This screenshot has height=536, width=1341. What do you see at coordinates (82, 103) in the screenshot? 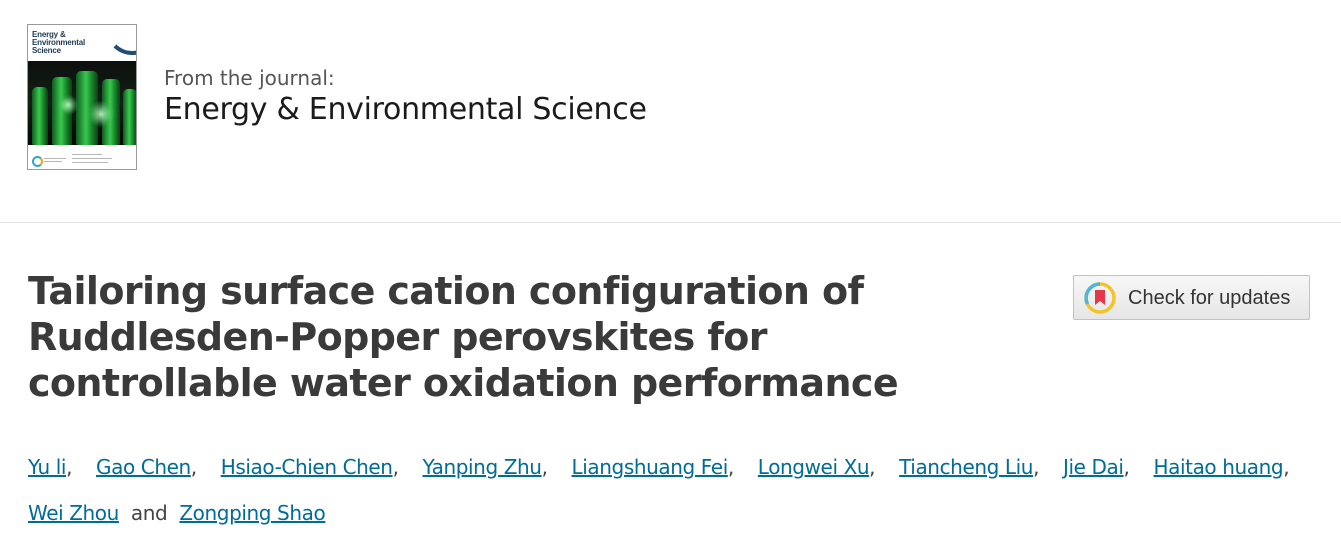
I see `cover-artwork` at bounding box center [82, 103].